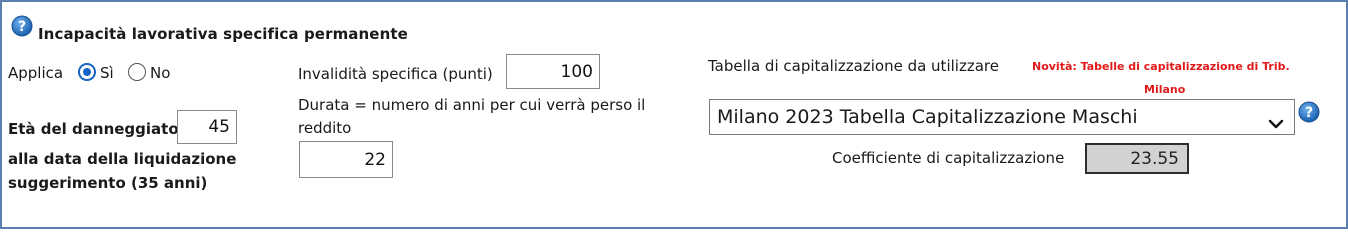  Describe the element at coordinates (87, 72) in the screenshot. I see `radio-si` at that location.